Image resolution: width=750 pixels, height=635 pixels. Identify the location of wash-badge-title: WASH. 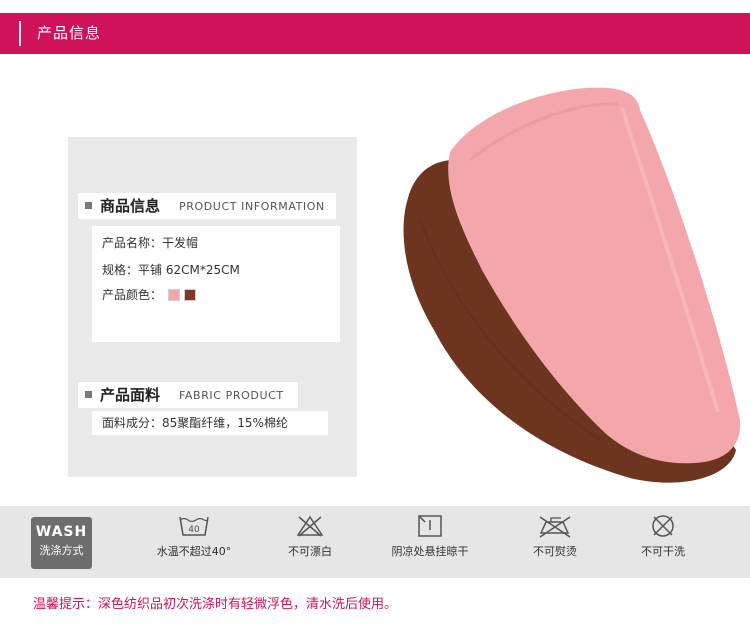
(61, 532).